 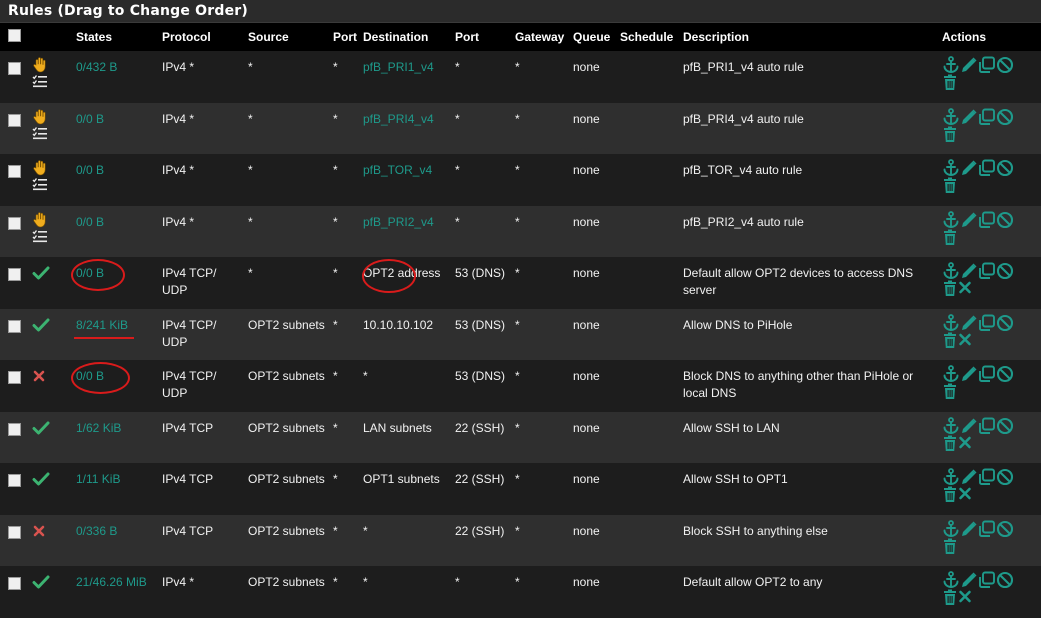 I want to click on header-destination: Destination, so click(x=405, y=37).